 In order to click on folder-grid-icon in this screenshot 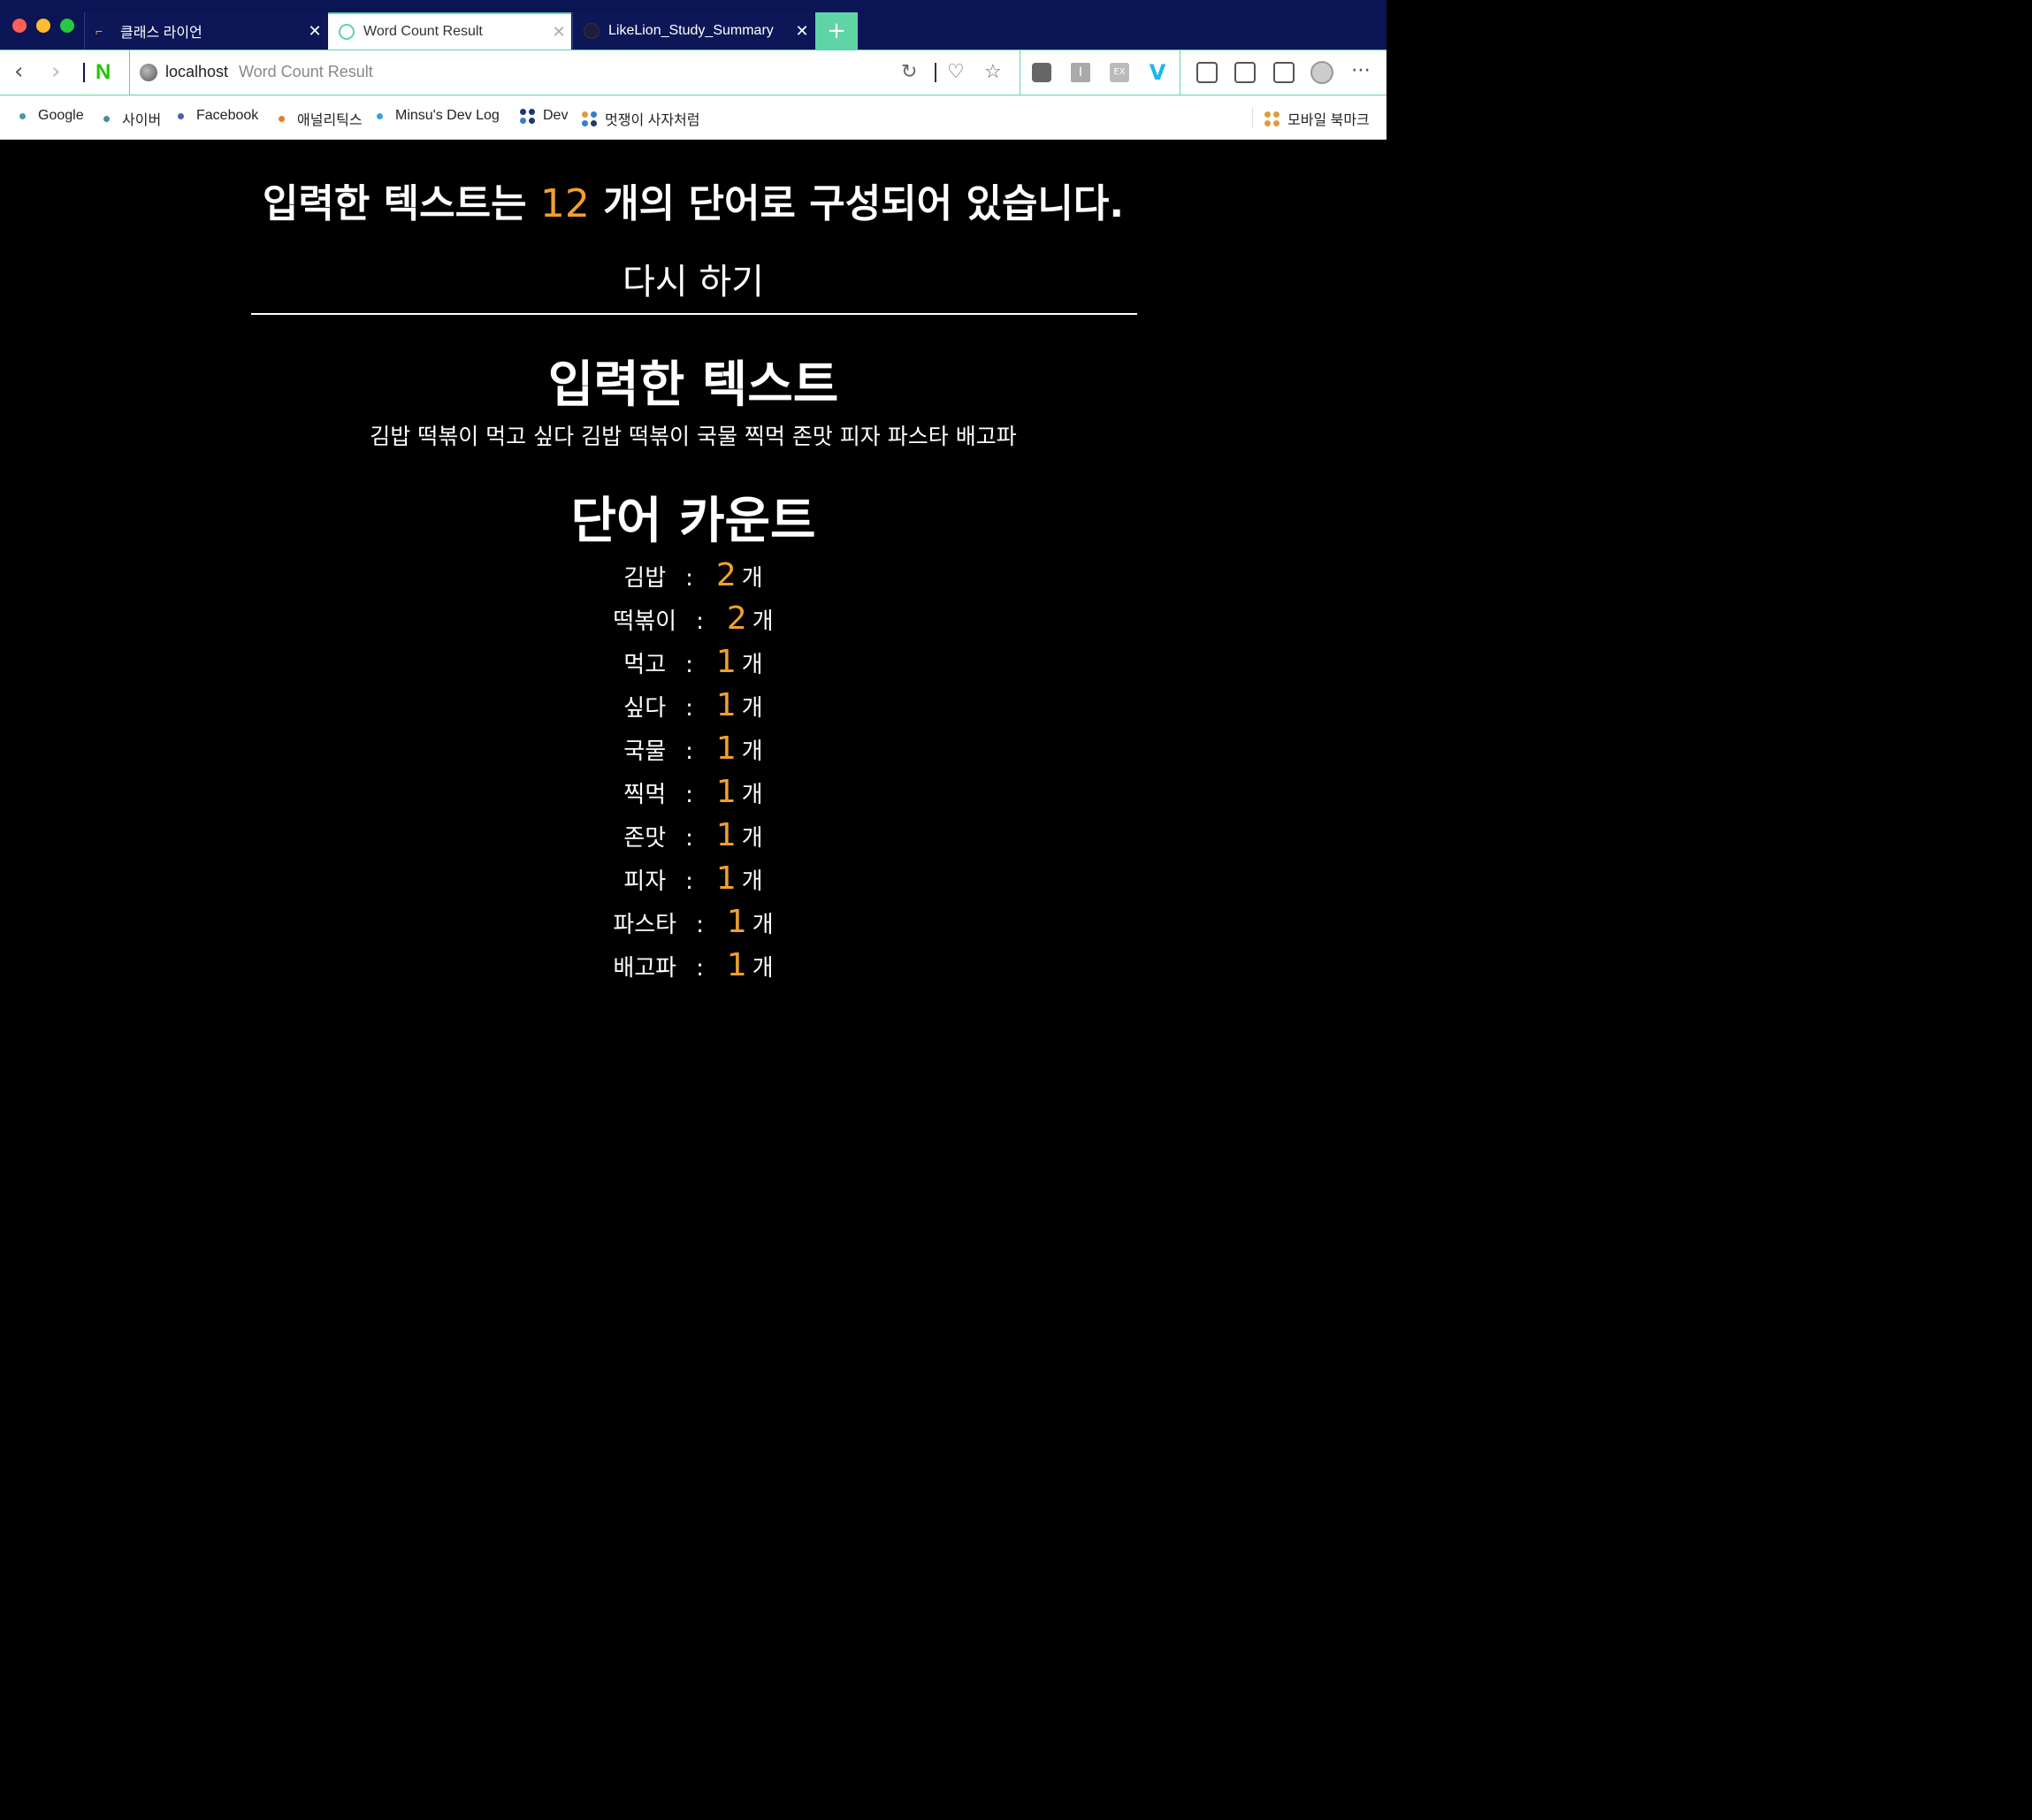, I will do `click(527, 116)`.